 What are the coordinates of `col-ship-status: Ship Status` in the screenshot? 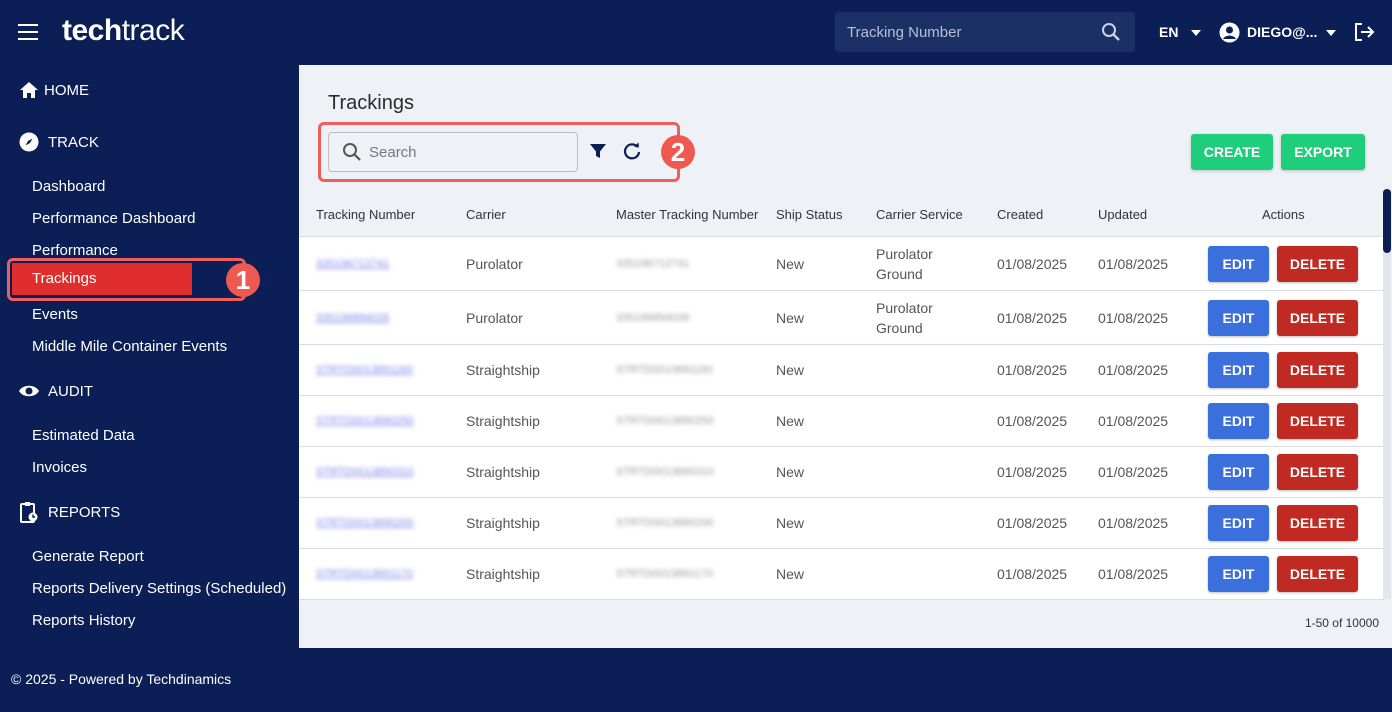 It's located at (809, 214).